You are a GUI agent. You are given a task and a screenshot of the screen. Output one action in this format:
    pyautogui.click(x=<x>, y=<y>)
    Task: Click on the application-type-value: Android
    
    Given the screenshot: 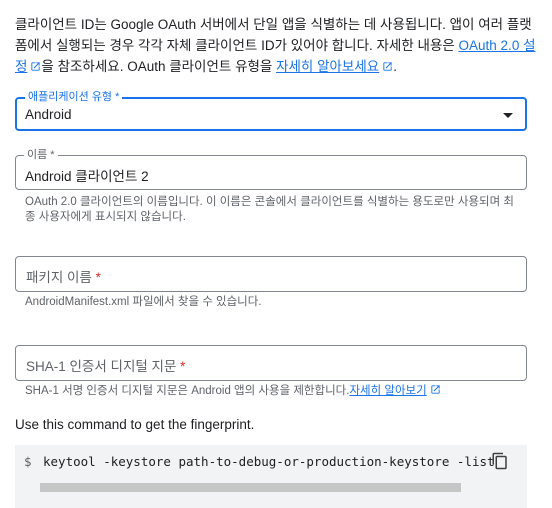 What is the action you would take?
    pyautogui.click(x=48, y=114)
    